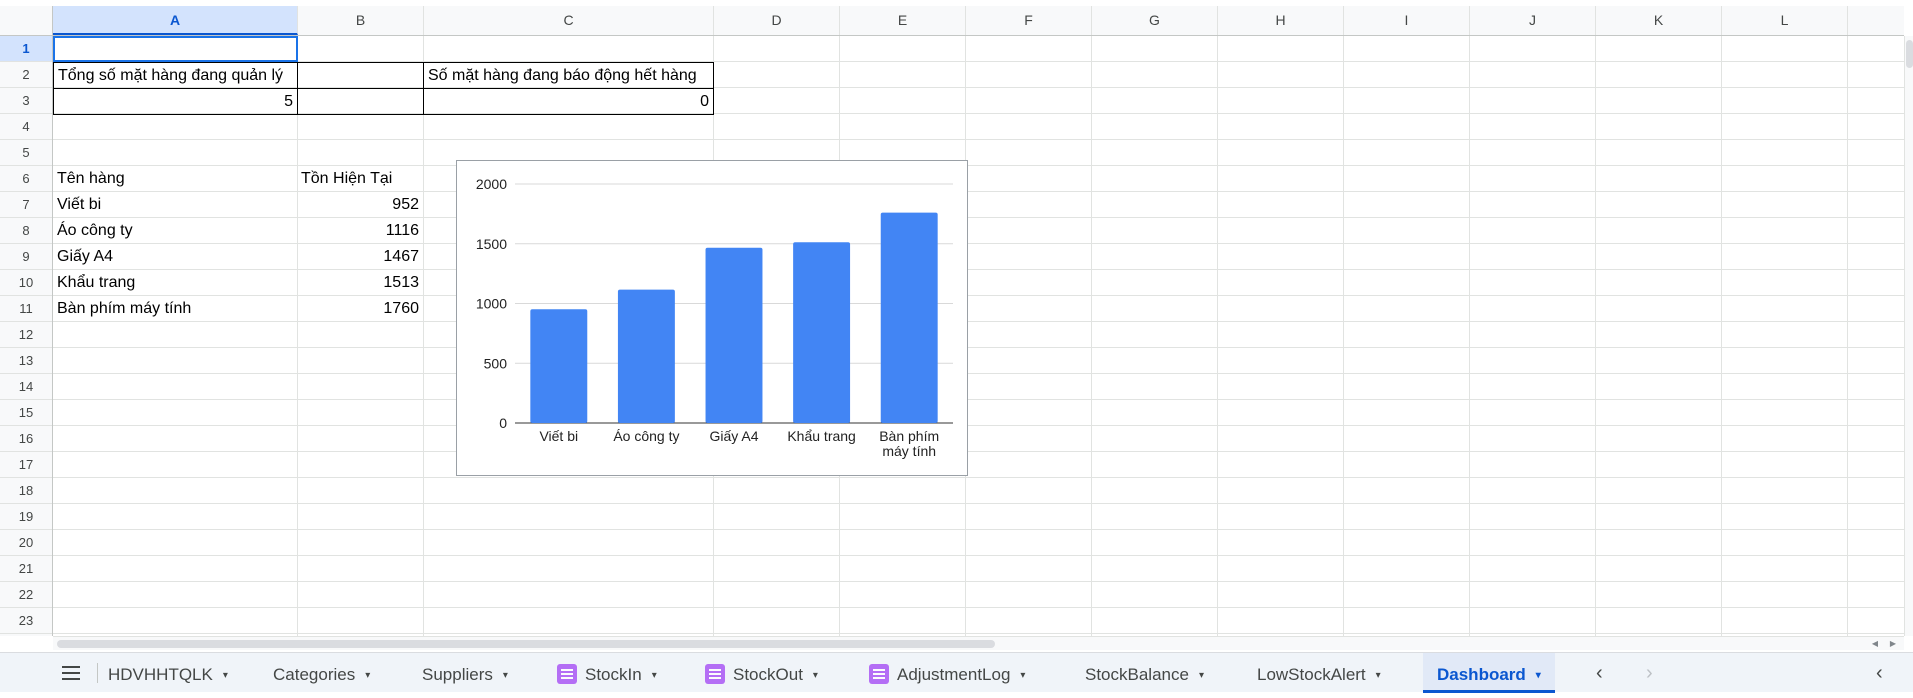  What do you see at coordinates (360, 283) in the screenshot?
I see `table-row-stock: 1513` at bounding box center [360, 283].